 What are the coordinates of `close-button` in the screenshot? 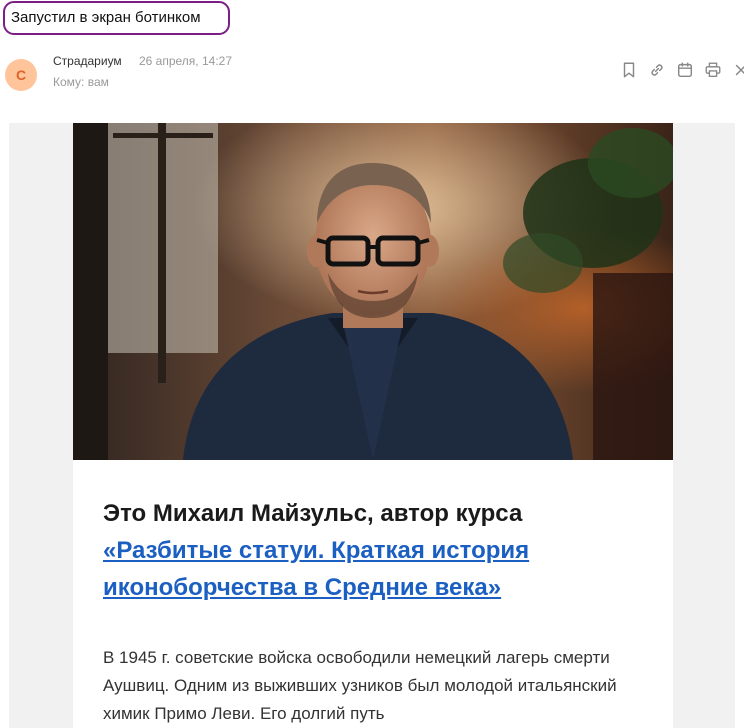 It's located at (737, 70).